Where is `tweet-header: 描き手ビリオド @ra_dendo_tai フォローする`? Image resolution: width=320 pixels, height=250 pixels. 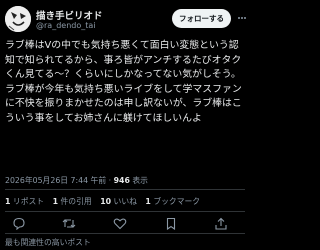 tweet-header: 描き手ビリオド @ra_dendo_tai フォローする is located at coordinates (125, 22).